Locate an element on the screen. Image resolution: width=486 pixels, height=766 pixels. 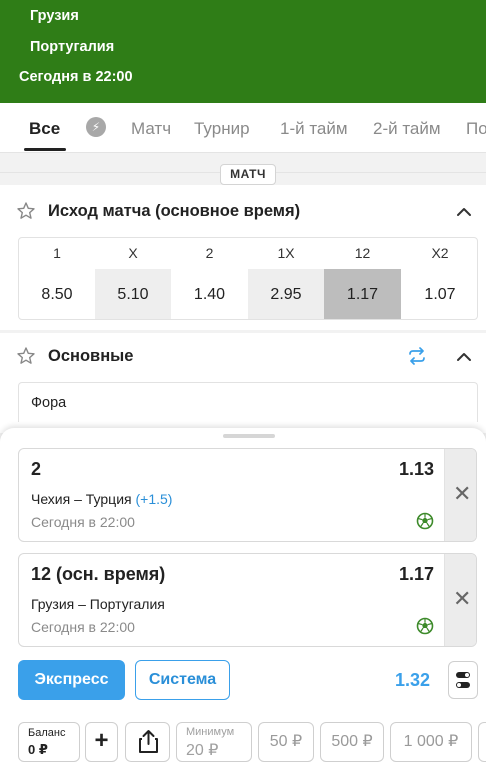
quick-stake-50: 50 ₽ is located at coordinates (286, 742).